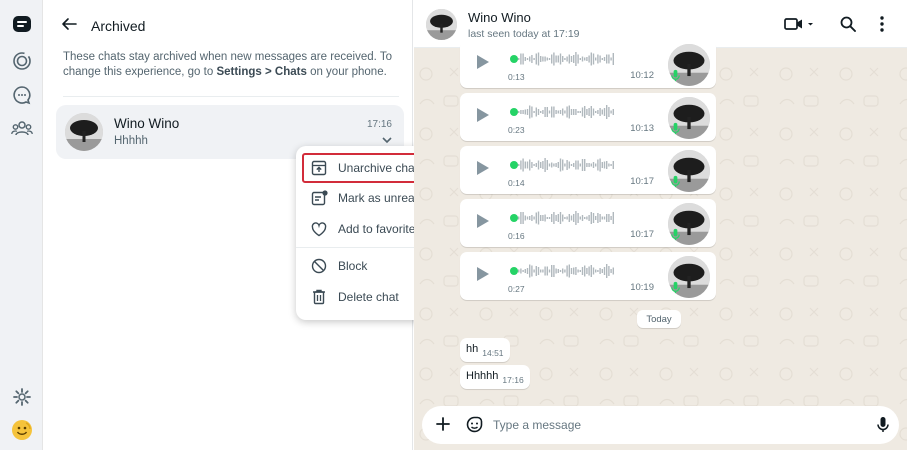 Image resolution: width=907 pixels, height=450 pixels. I want to click on chat-preview: Hhhhh, so click(131, 141).